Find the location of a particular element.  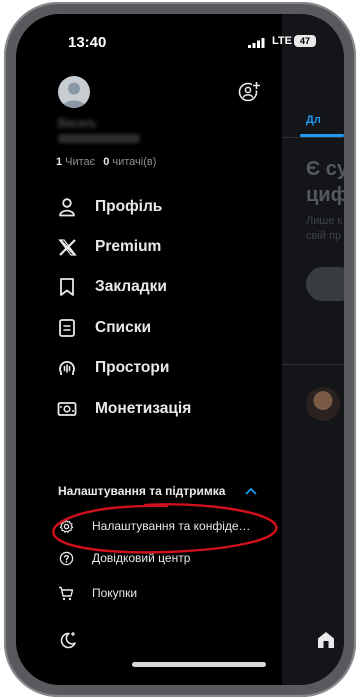

nav-item-lists: Списки is located at coordinates (156, 328).